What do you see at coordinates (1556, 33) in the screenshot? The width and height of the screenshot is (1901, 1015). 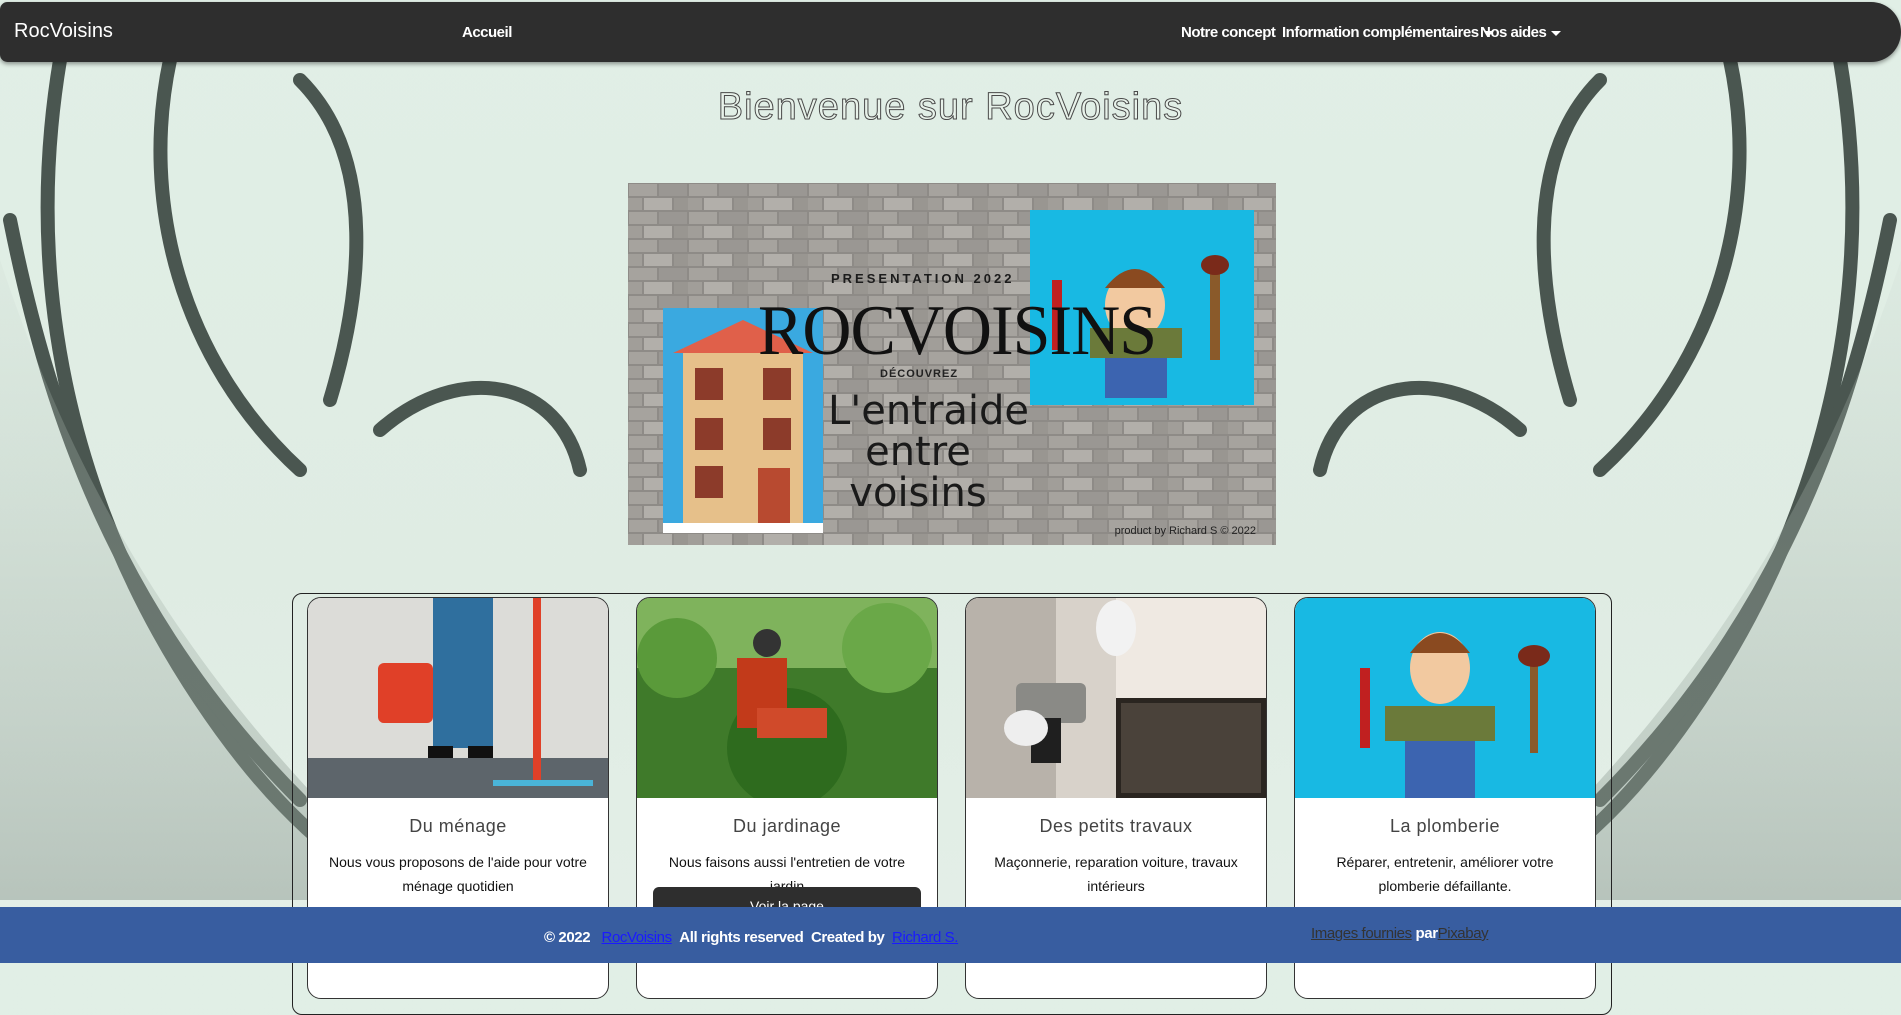 I see `caret-down-icon` at bounding box center [1556, 33].